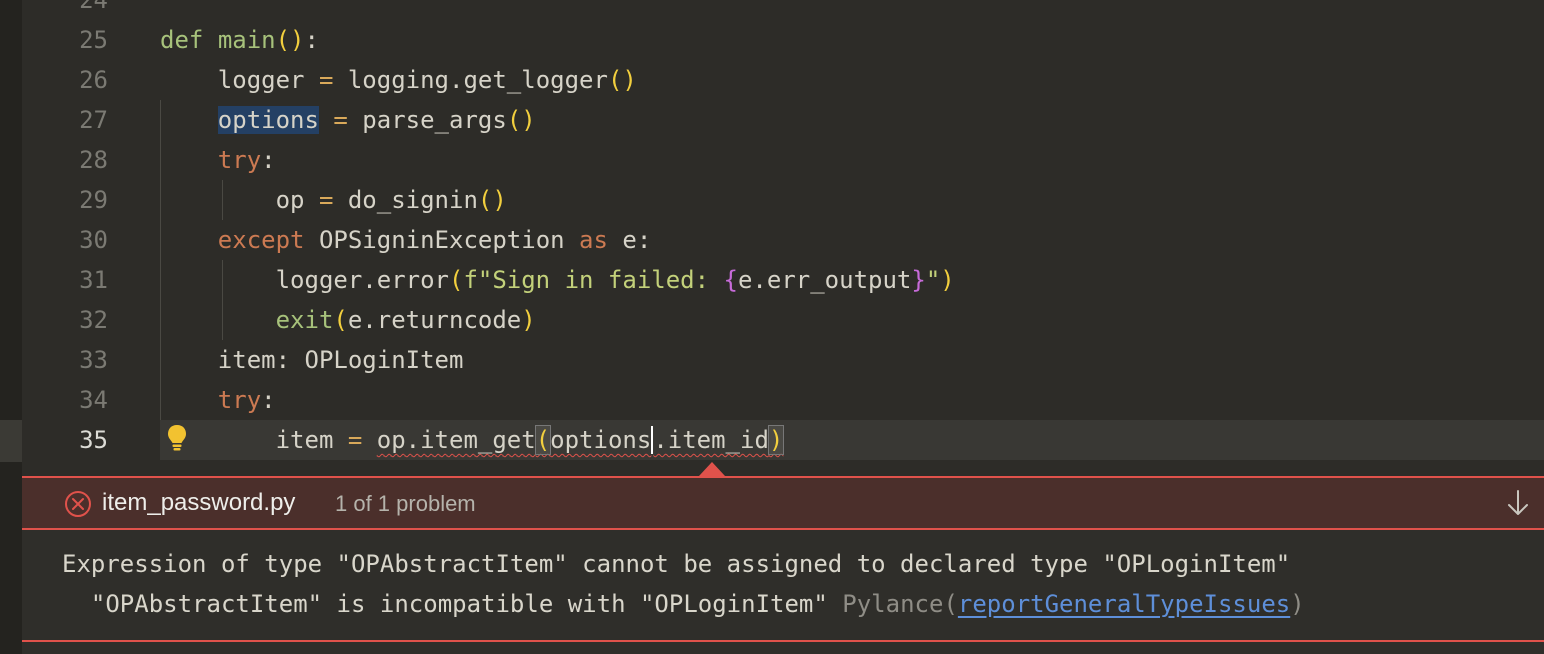 This screenshot has height=654, width=1544. Describe the element at coordinates (93, 440) in the screenshot. I see `line-number: 35` at that location.